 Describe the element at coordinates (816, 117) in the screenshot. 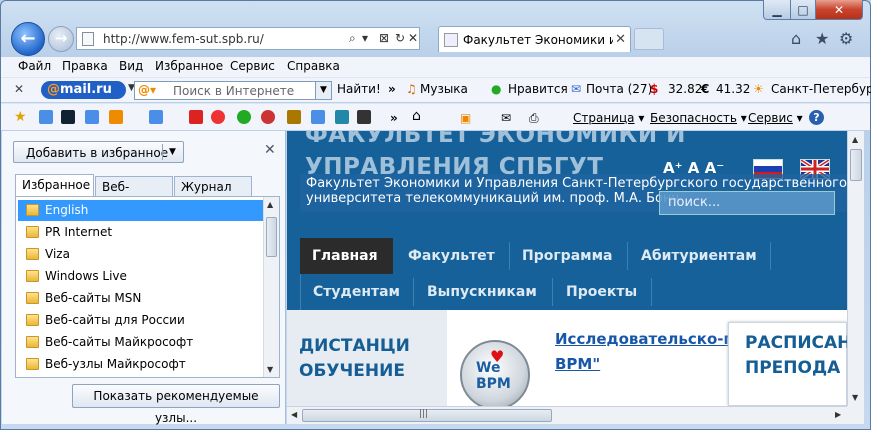

I see `help-icon: ?` at that location.